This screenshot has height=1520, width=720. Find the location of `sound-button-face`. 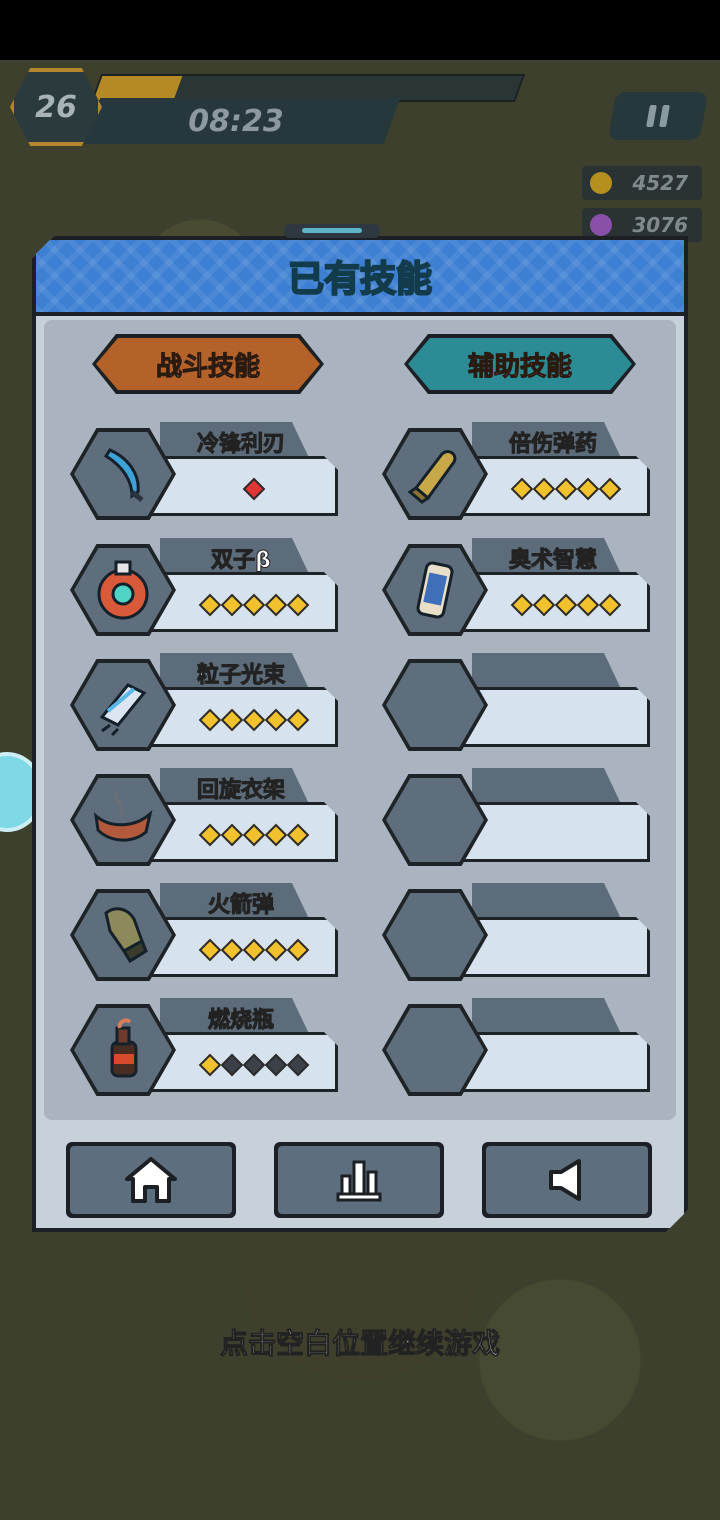

sound-button-face is located at coordinates (567, 1180).